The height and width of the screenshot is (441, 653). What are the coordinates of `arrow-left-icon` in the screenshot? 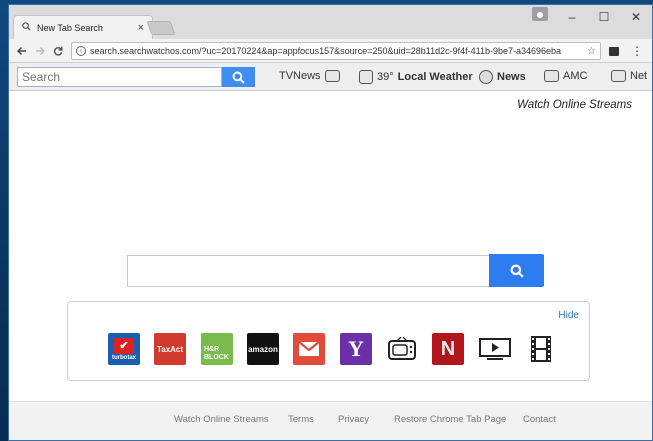 It's located at (21, 50).